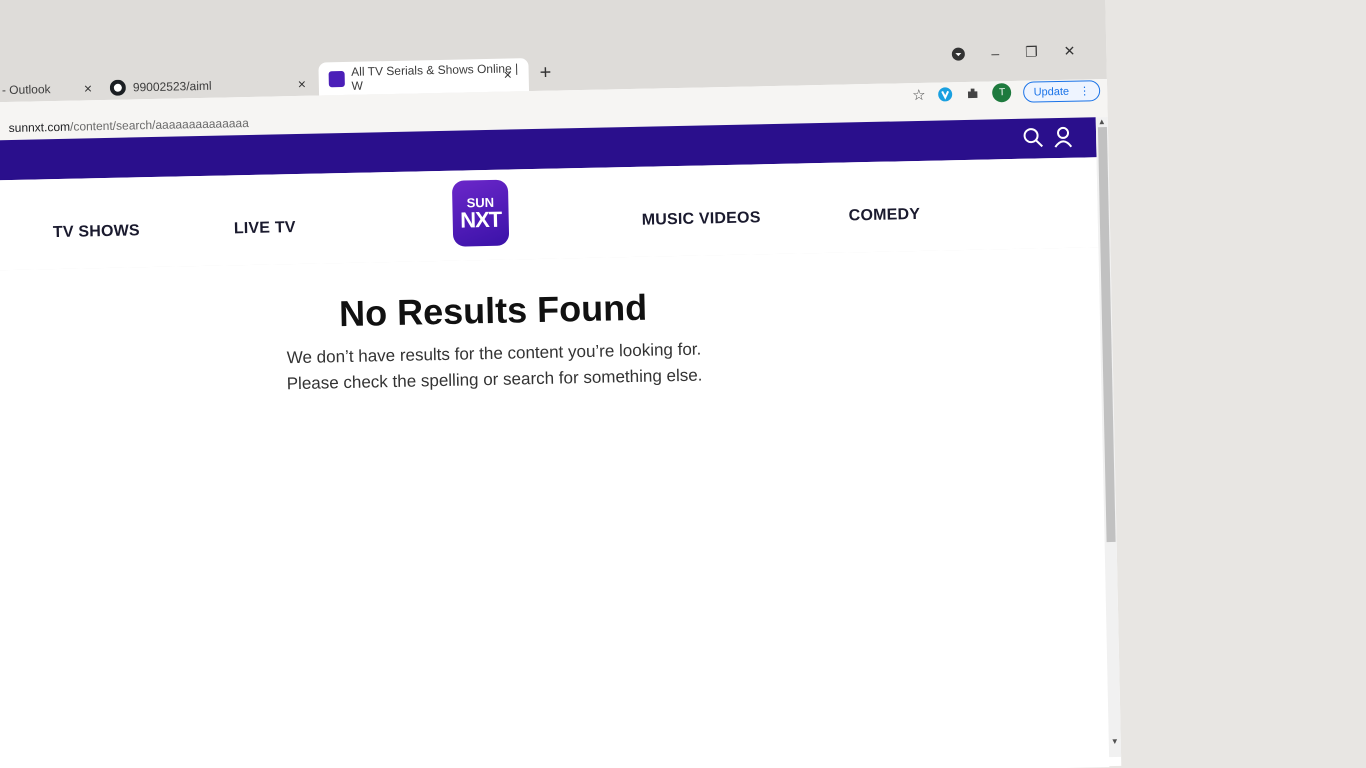 This screenshot has width=1366, height=768. What do you see at coordinates (26, 90) in the screenshot?
I see `tab-title: - Outlook` at bounding box center [26, 90].